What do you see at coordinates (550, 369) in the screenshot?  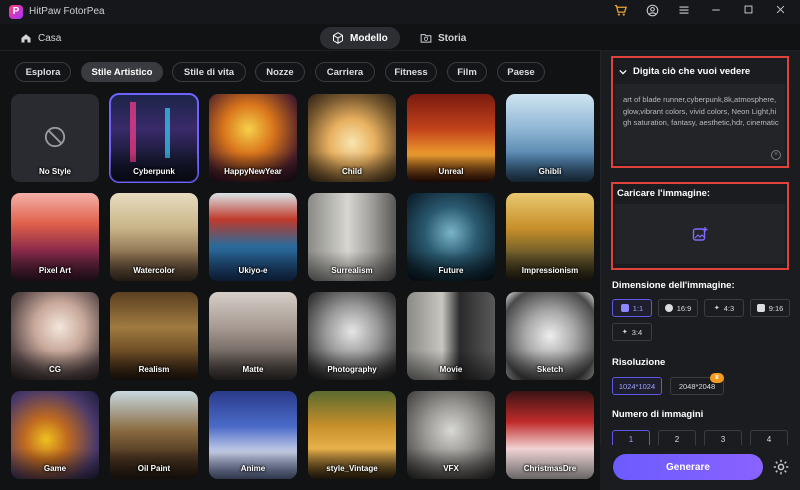 I see `style-label: Sketch` at bounding box center [550, 369].